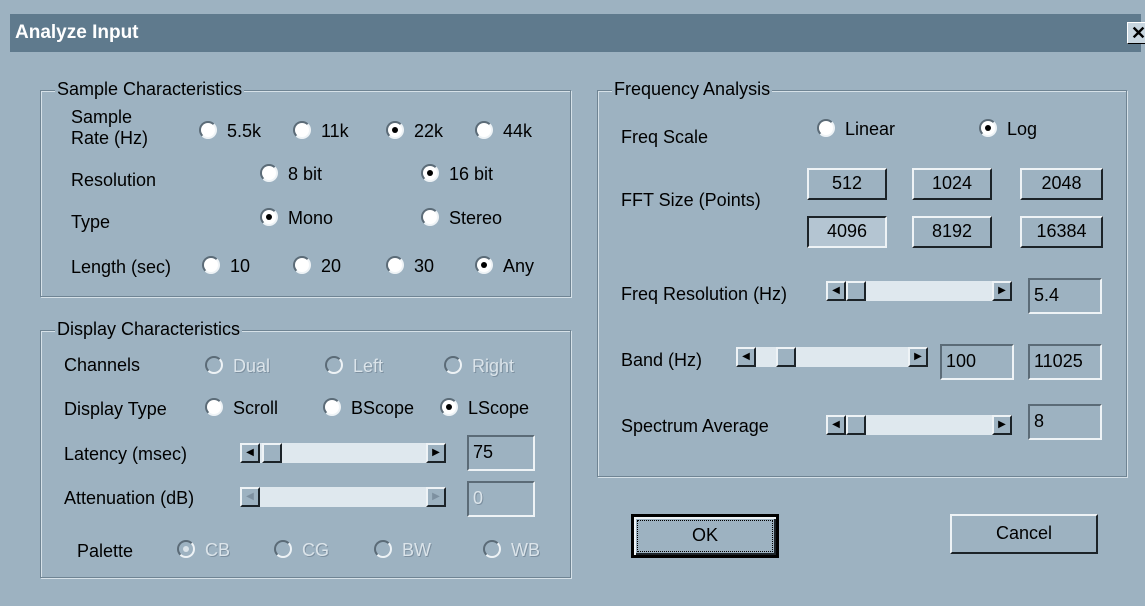 This screenshot has width=1145, height=606. I want to click on palette-wb-radio: WB, so click(511, 550).